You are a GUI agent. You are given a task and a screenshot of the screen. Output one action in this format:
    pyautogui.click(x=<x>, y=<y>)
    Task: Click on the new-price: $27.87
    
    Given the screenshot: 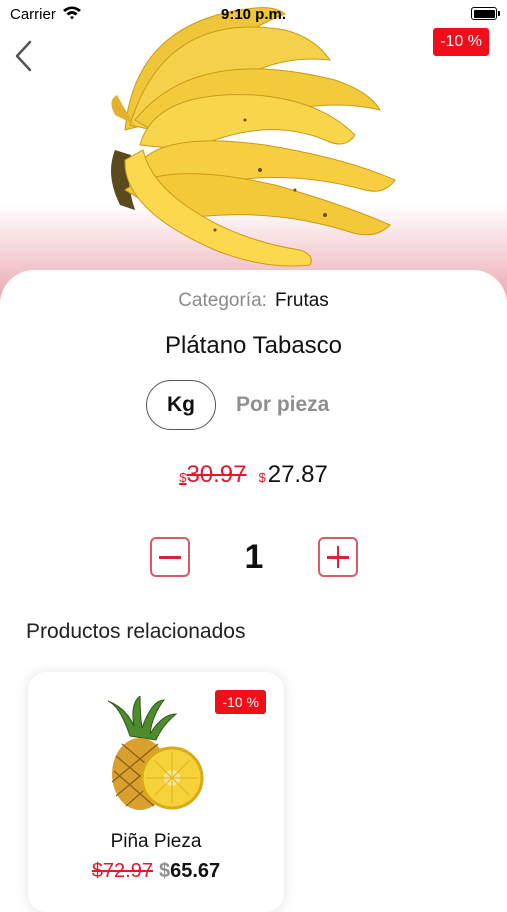 What is the action you would take?
    pyautogui.click(x=293, y=474)
    